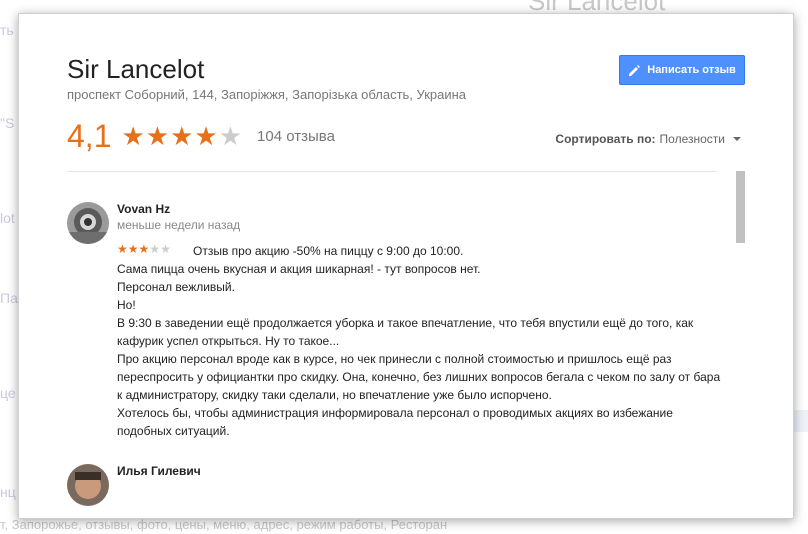 Image resolution: width=808 pixels, height=534 pixels. What do you see at coordinates (605, 139) in the screenshot?
I see `sort-label: Сортировать по:` at bounding box center [605, 139].